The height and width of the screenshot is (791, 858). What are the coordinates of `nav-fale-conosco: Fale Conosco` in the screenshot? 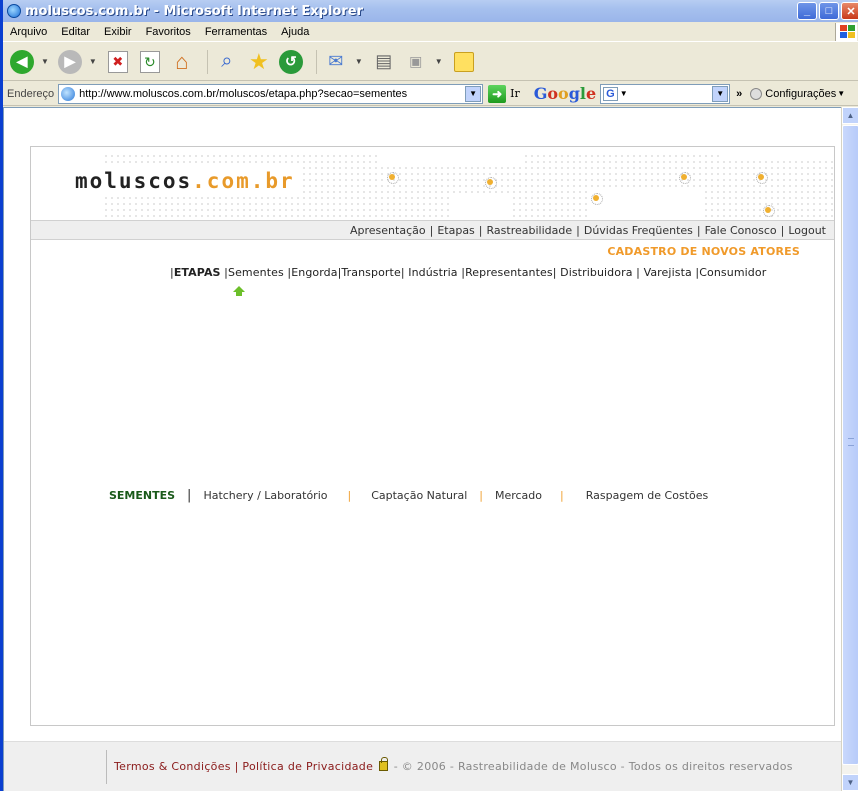 It's located at (741, 230).